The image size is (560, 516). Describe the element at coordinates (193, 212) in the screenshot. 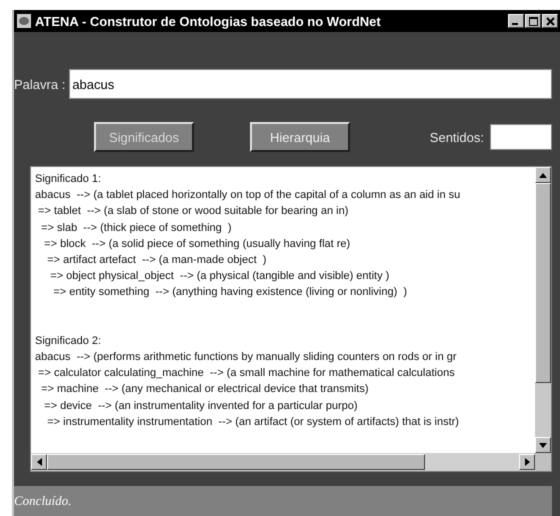

I see `output-line: => tablet --> (a slab of stone or wood suitable for bearing an in)` at that location.